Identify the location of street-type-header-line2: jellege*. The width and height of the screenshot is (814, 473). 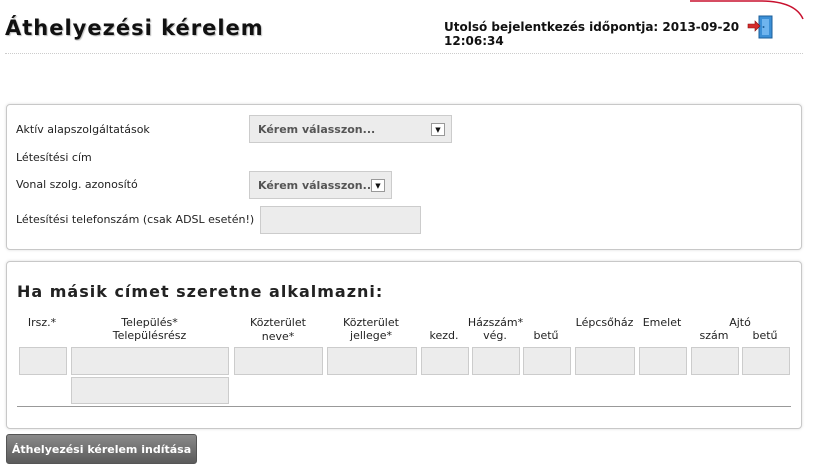
(371, 335).